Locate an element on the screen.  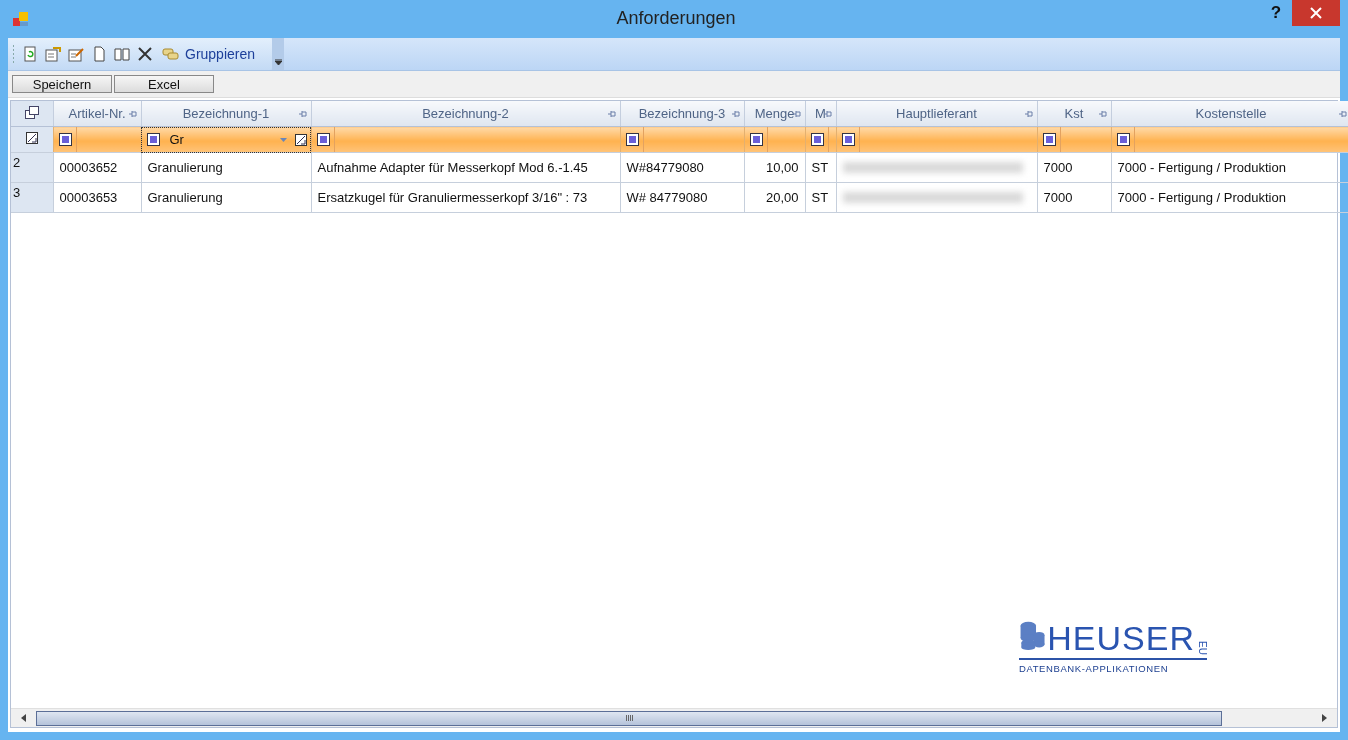
column-header: M is located at coordinates (820, 114).